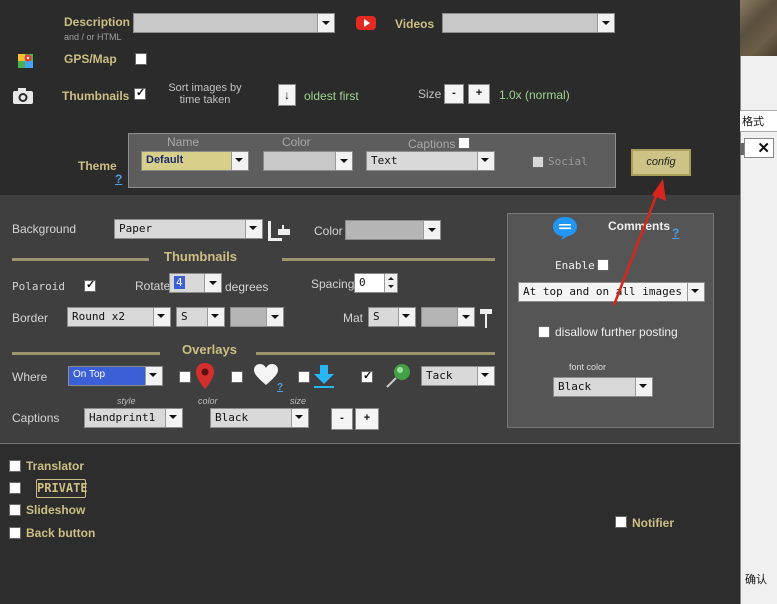 The width and height of the screenshot is (777, 604). Describe the element at coordinates (183, 142) in the screenshot. I see `theme-name-label: Name` at that location.